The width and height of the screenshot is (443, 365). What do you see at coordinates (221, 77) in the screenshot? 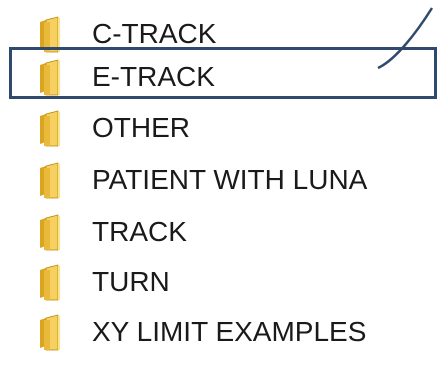
I see `folder-item-e-track: E-TRACK` at bounding box center [221, 77].